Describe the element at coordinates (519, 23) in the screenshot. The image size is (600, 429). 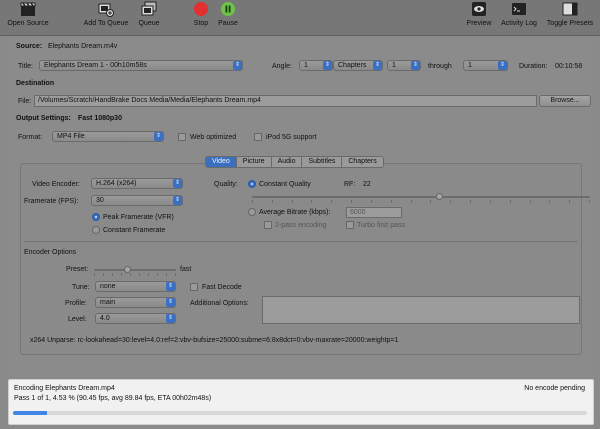
I see `activity-log-label: Activity Log` at that location.